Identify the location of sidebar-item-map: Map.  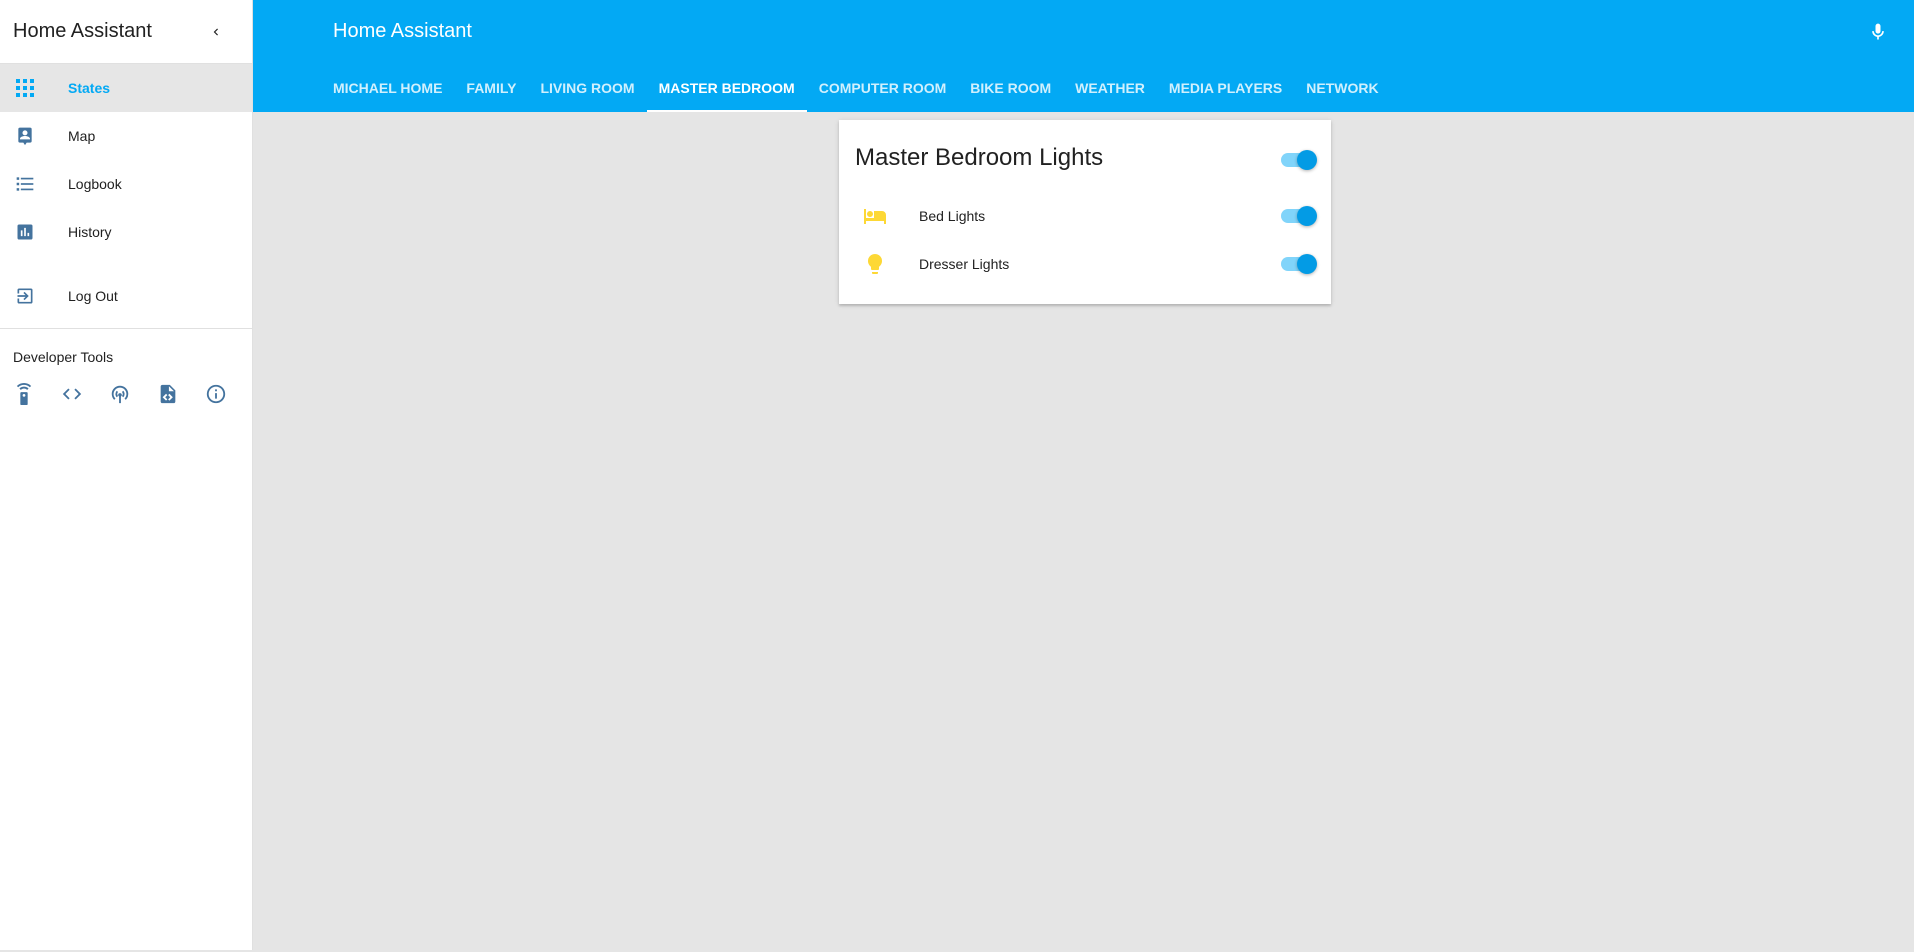
(126, 136).